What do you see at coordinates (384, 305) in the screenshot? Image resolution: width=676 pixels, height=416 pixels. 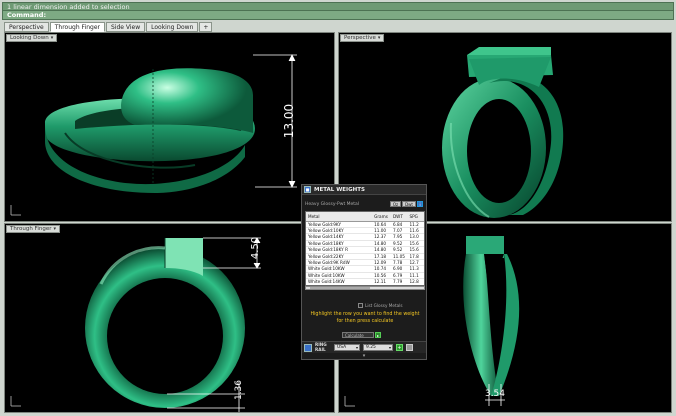 I see `checkbox-label: List Glossy Metals` at bounding box center [384, 305].